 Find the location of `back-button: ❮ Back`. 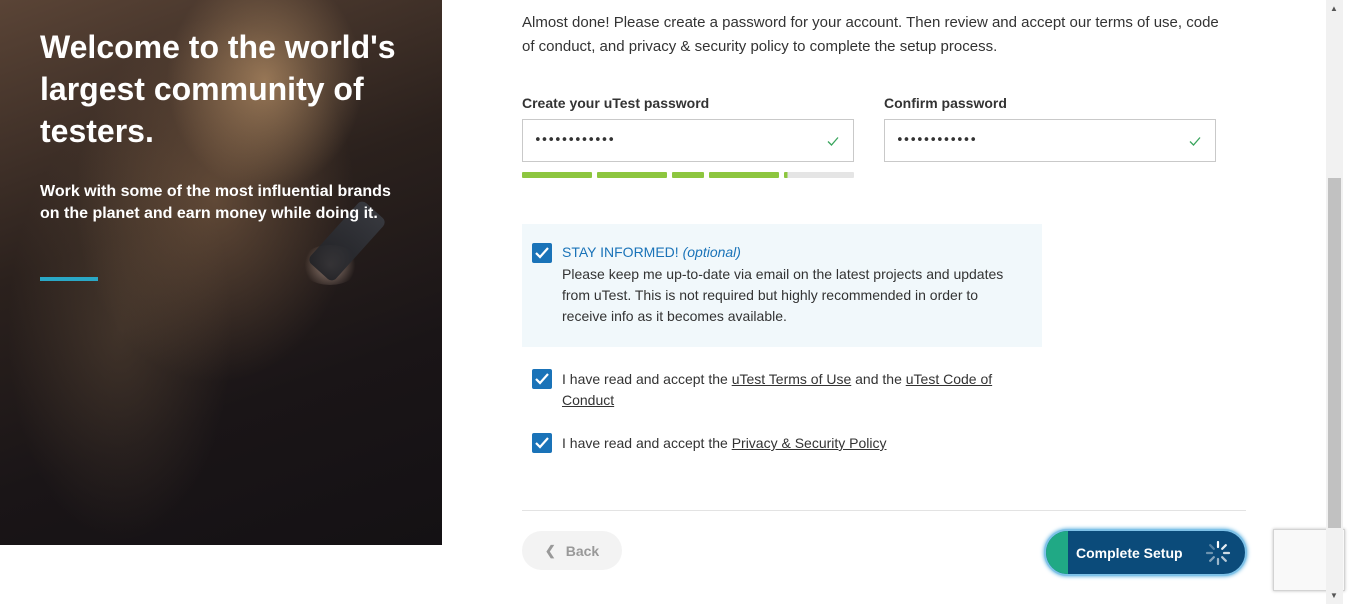

back-button: ❮ Back is located at coordinates (572, 550).